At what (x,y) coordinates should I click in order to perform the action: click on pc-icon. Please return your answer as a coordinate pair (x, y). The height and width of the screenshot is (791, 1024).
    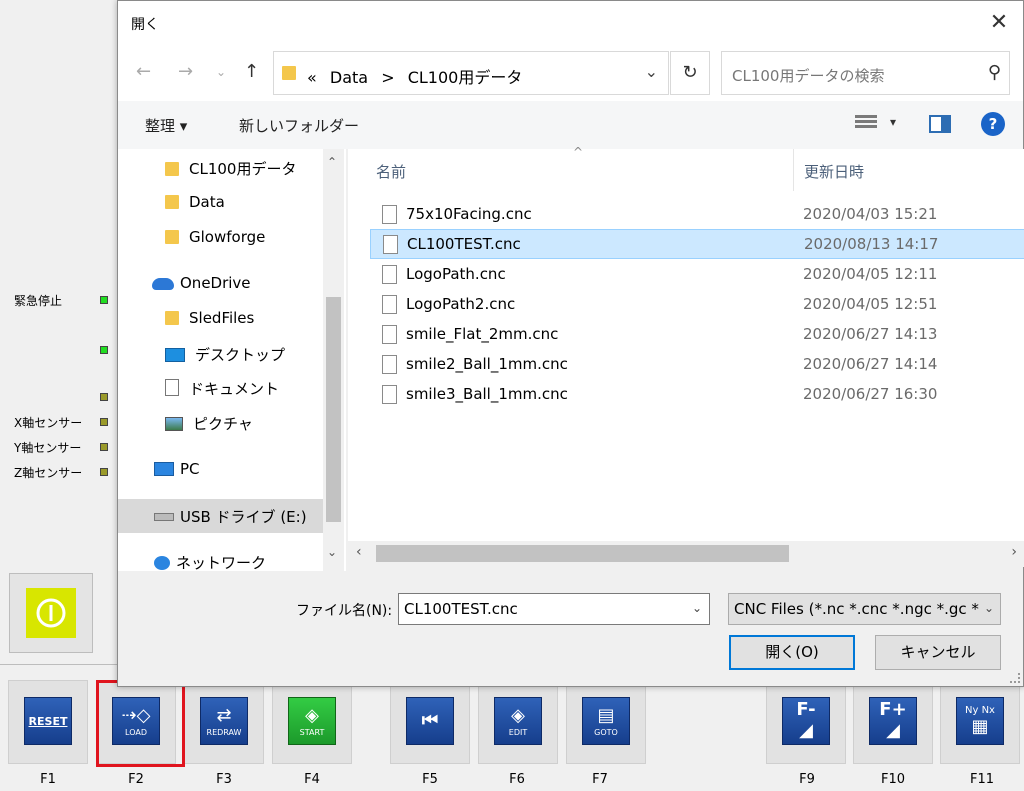
    Looking at the image, I should click on (164, 469).